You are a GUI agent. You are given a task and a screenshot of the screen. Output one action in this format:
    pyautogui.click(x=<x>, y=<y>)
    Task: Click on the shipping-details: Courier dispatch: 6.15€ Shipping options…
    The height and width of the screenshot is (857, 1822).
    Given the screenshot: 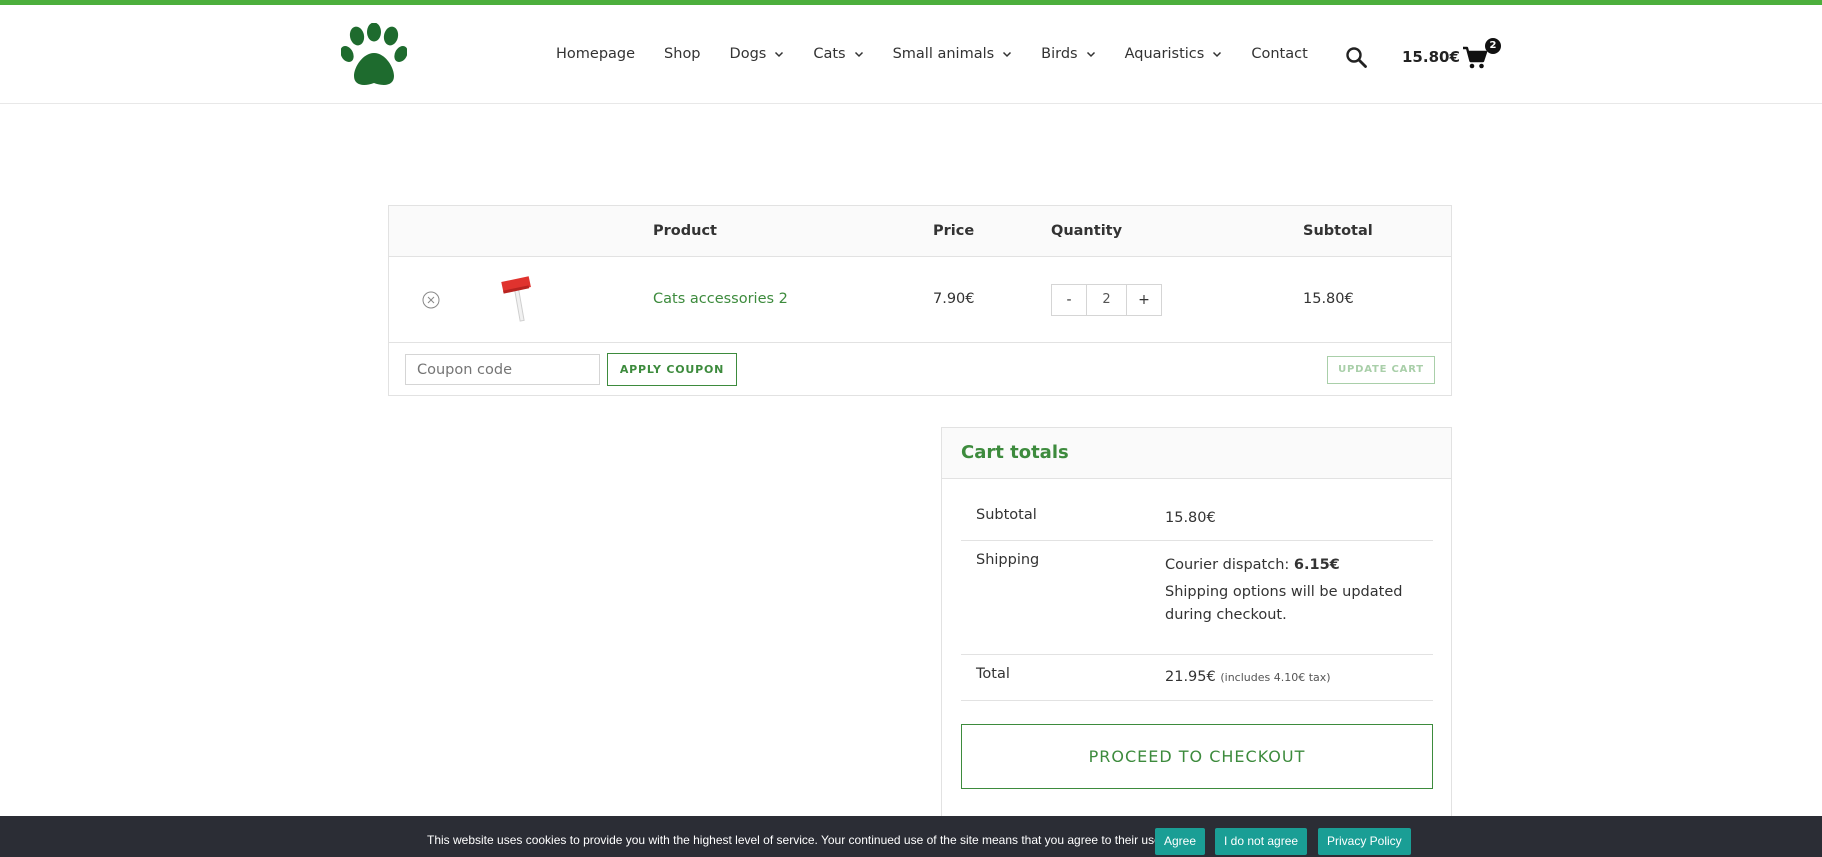 What is the action you would take?
    pyautogui.click(x=1295, y=590)
    